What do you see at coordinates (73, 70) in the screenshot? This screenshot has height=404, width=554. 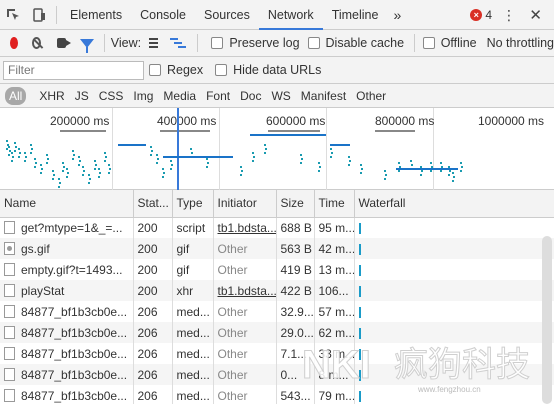 I see `filter-input` at bounding box center [73, 70].